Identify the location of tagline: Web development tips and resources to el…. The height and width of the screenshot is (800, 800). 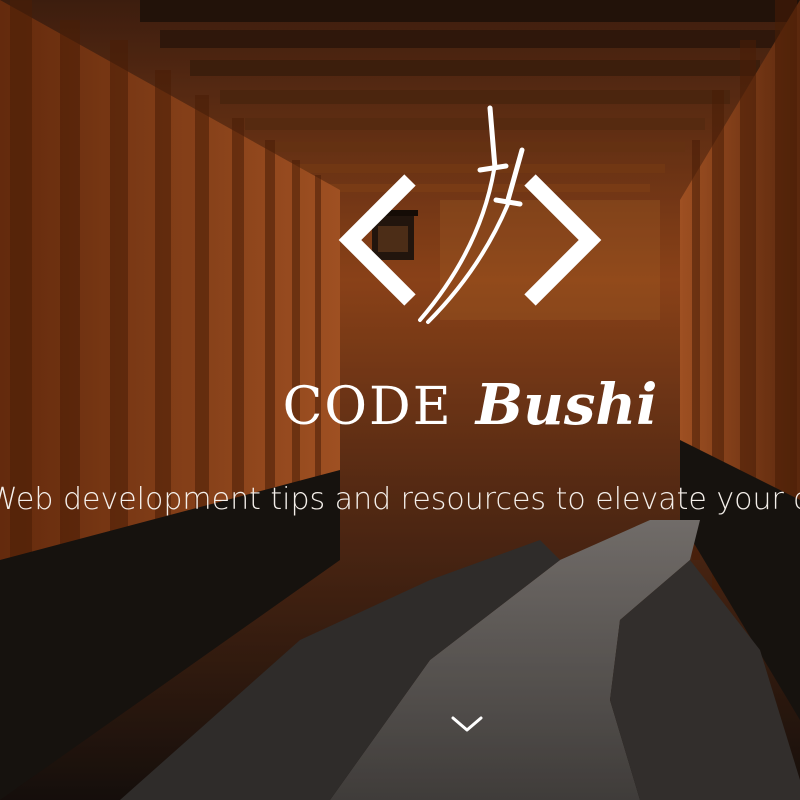
(400, 499).